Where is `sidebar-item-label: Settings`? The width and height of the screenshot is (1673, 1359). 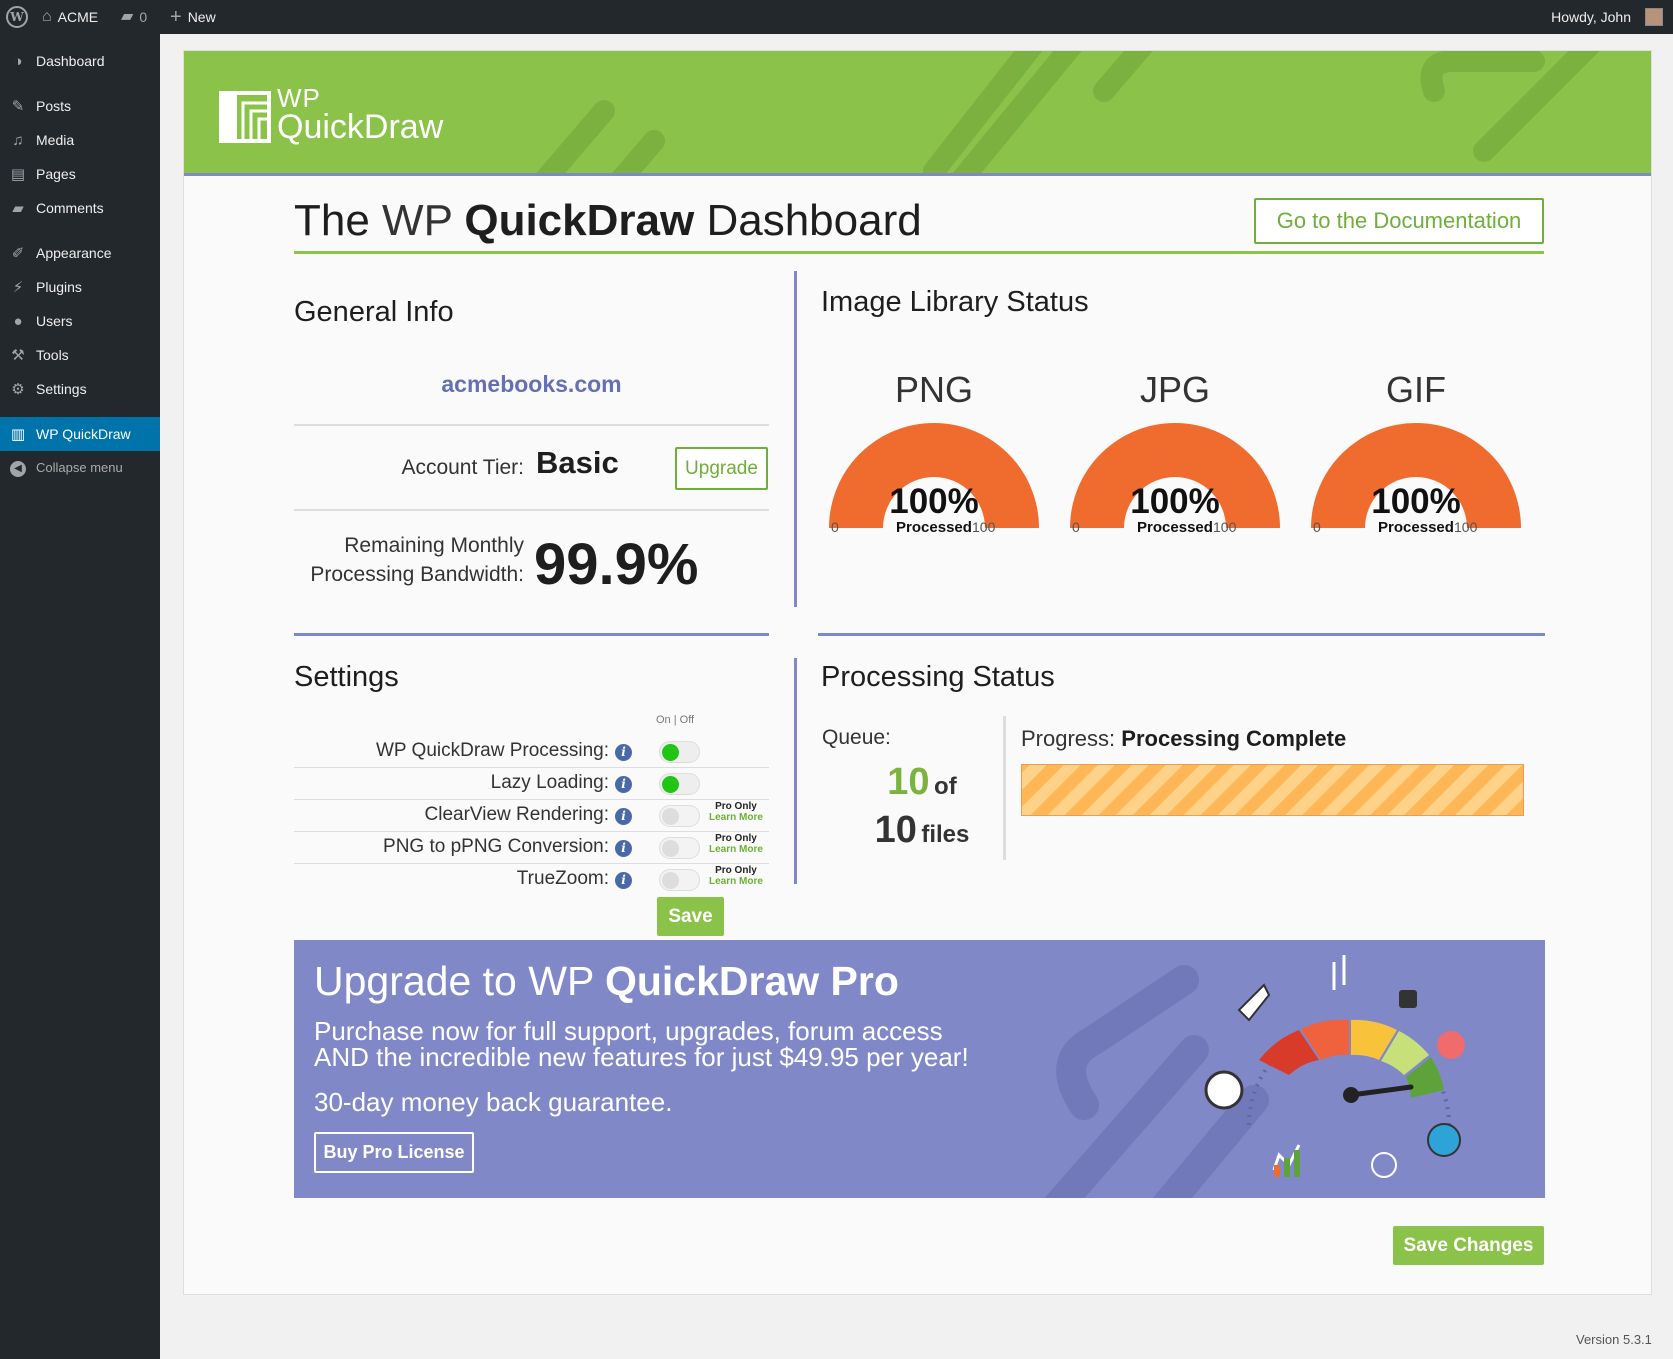 sidebar-item-label: Settings is located at coordinates (61, 389).